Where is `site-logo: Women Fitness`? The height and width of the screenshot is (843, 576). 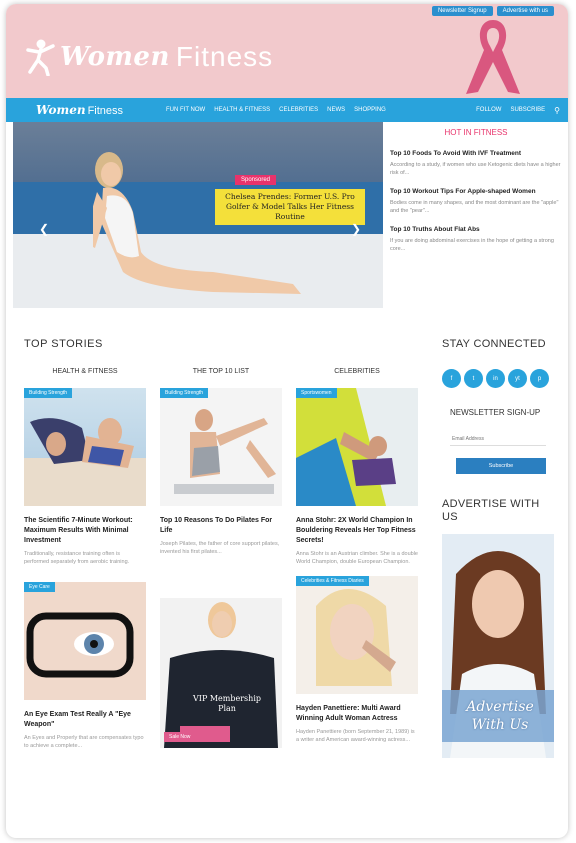 site-logo: Women Fitness is located at coordinates (148, 57).